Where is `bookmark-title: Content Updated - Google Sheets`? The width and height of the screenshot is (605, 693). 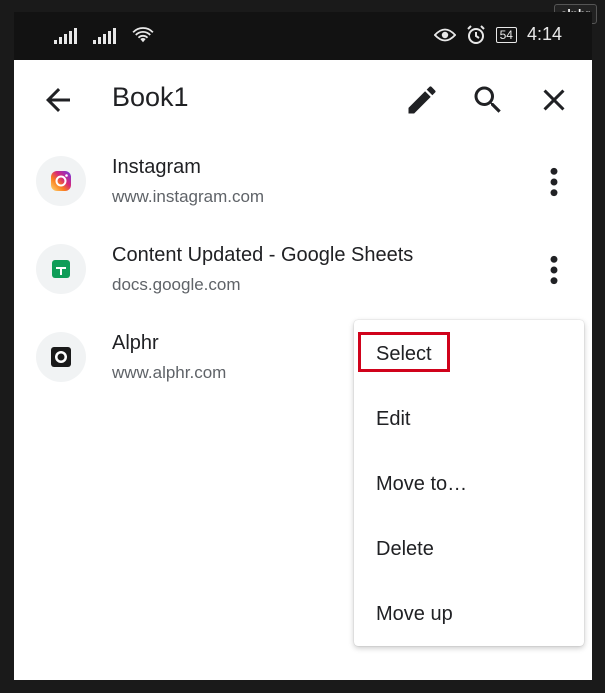 bookmark-title: Content Updated - Google Sheets is located at coordinates (263, 255).